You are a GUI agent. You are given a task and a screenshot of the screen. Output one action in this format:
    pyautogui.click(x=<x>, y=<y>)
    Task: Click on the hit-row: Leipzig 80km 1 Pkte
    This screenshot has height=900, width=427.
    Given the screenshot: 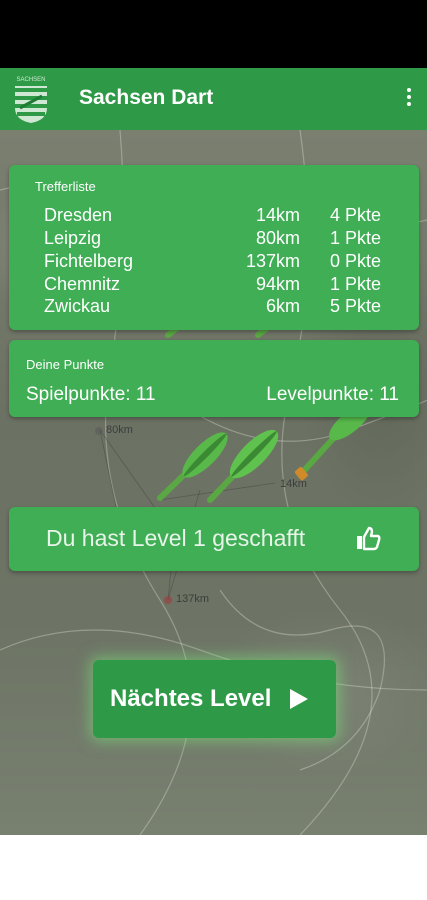 What is the action you would take?
    pyautogui.click(x=214, y=239)
    